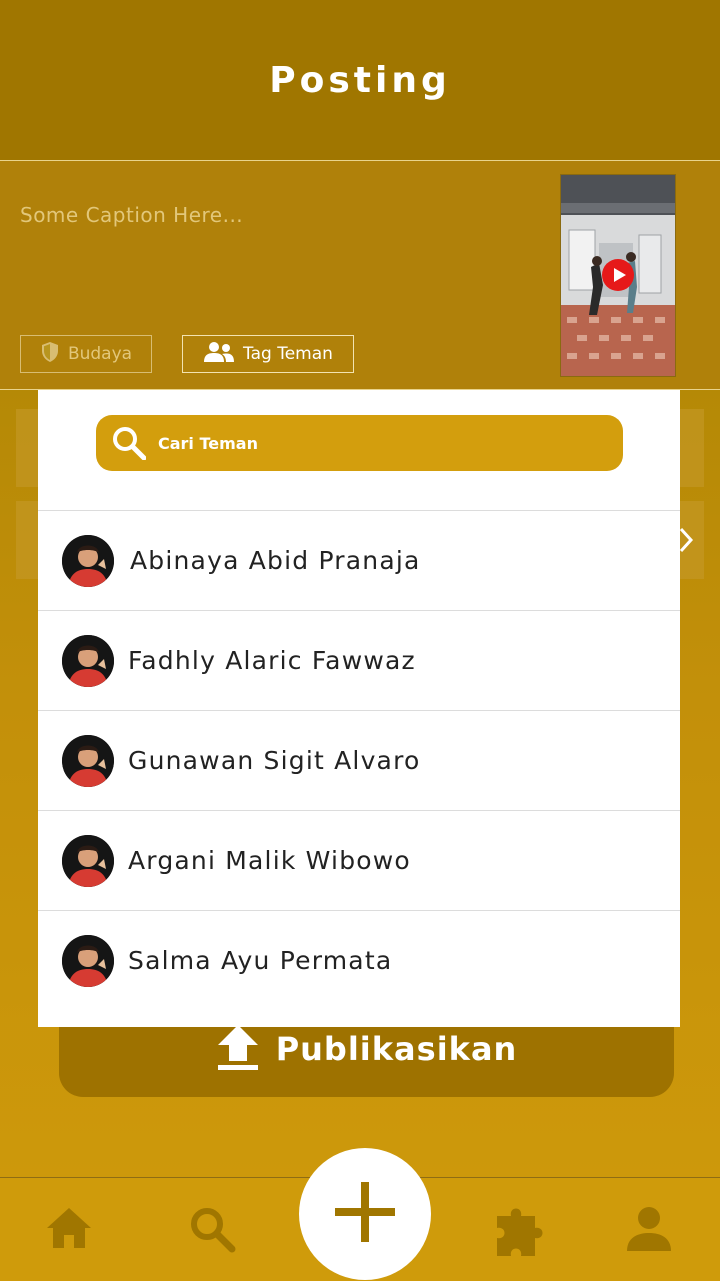  What do you see at coordinates (260, 960) in the screenshot?
I see `friend-name: Salma Ayu Permata` at bounding box center [260, 960].